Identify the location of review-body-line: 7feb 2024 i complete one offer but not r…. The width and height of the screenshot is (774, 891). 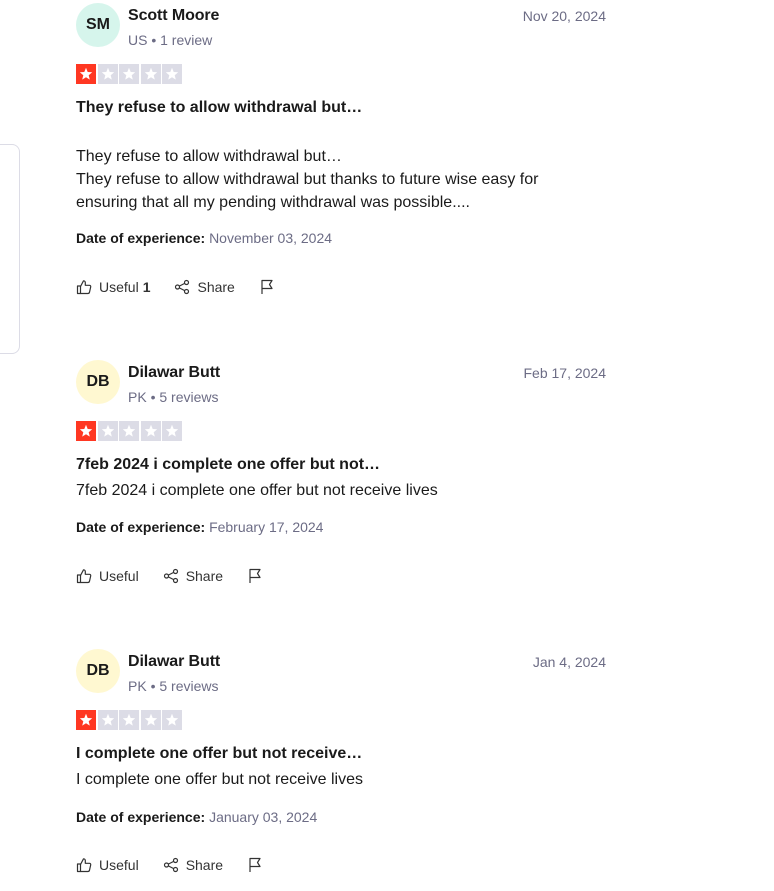
(257, 490).